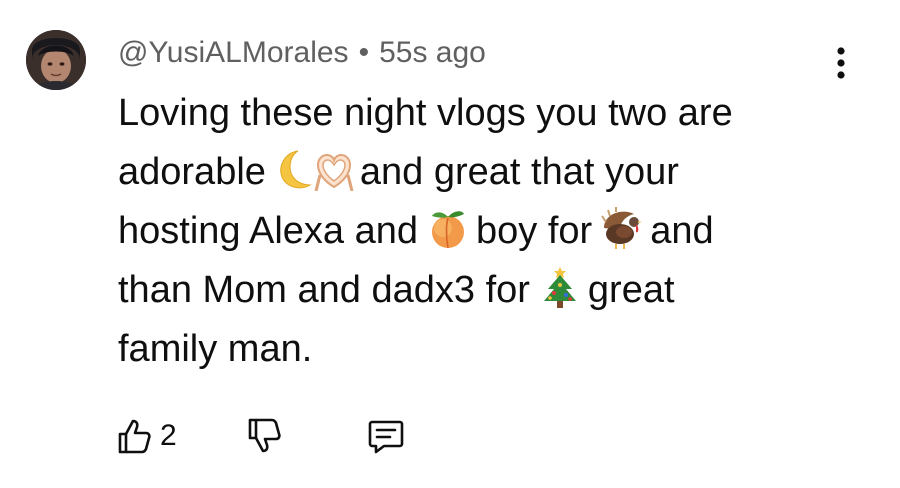 This screenshot has width=900, height=488. What do you see at coordinates (448, 228) in the screenshot?
I see `peach-emoji` at bounding box center [448, 228].